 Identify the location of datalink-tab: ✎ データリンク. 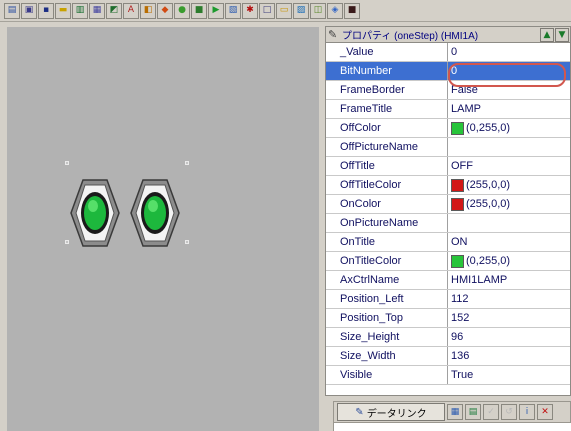
(391, 412).